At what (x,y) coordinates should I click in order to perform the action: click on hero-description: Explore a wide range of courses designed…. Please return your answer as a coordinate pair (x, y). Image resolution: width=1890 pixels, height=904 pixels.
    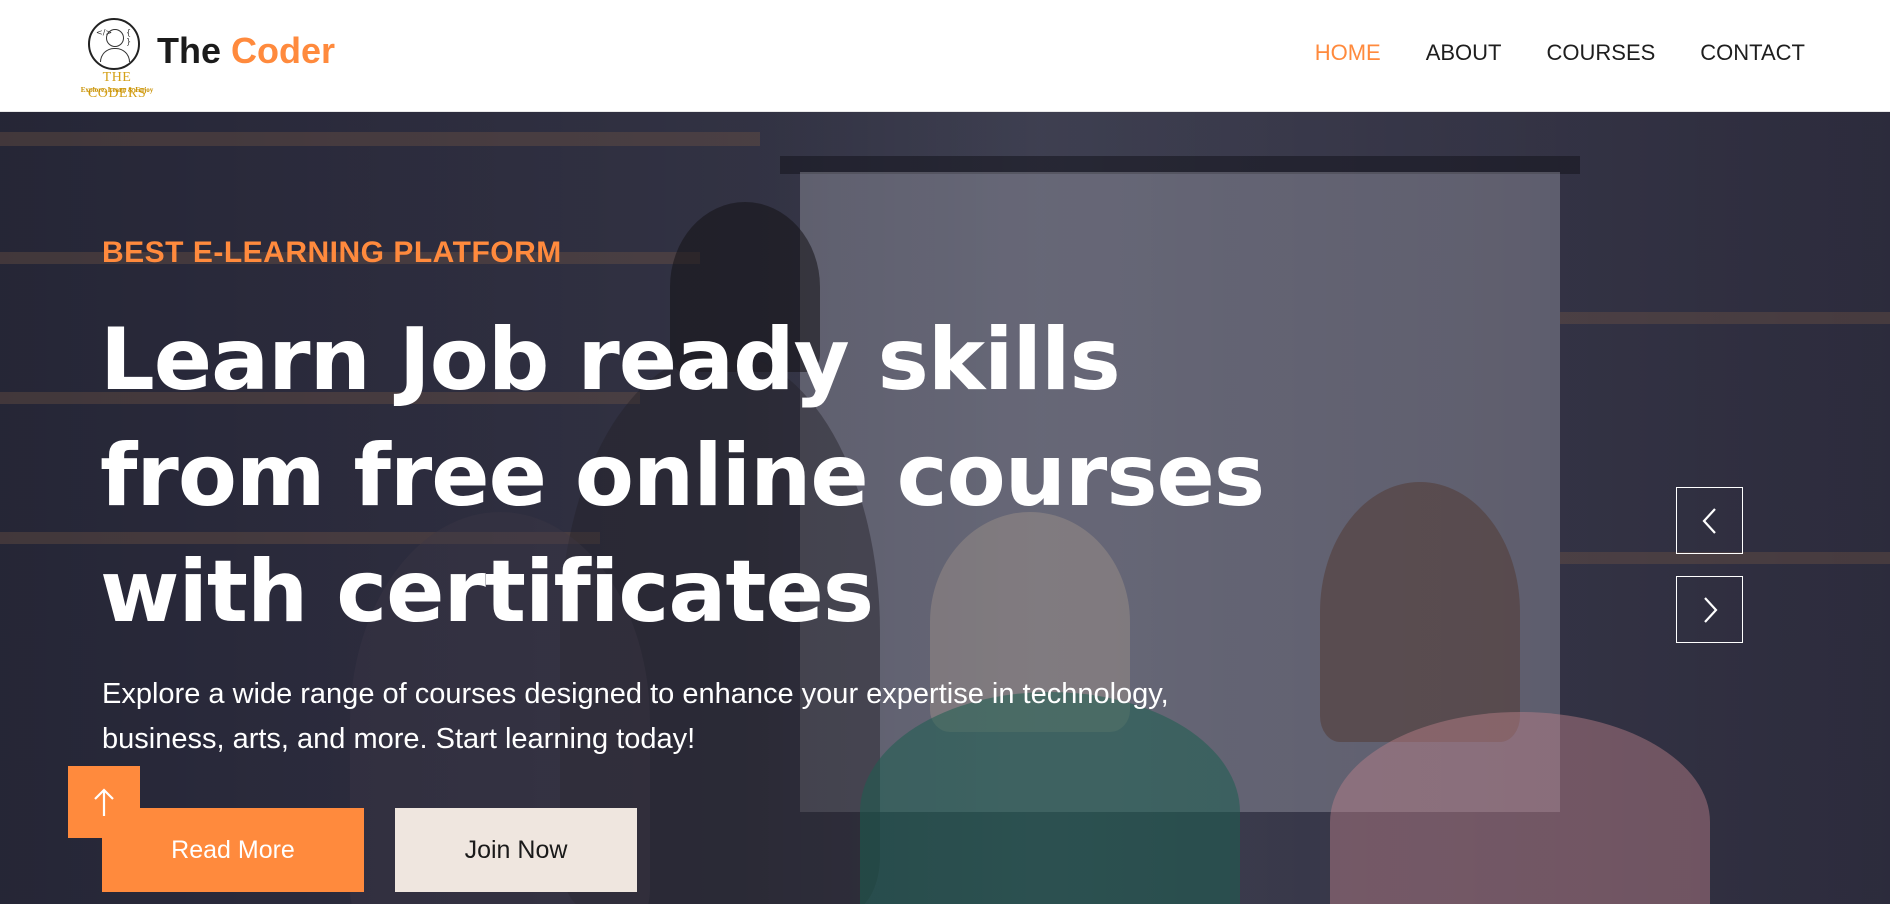
    Looking at the image, I should click on (682, 717).